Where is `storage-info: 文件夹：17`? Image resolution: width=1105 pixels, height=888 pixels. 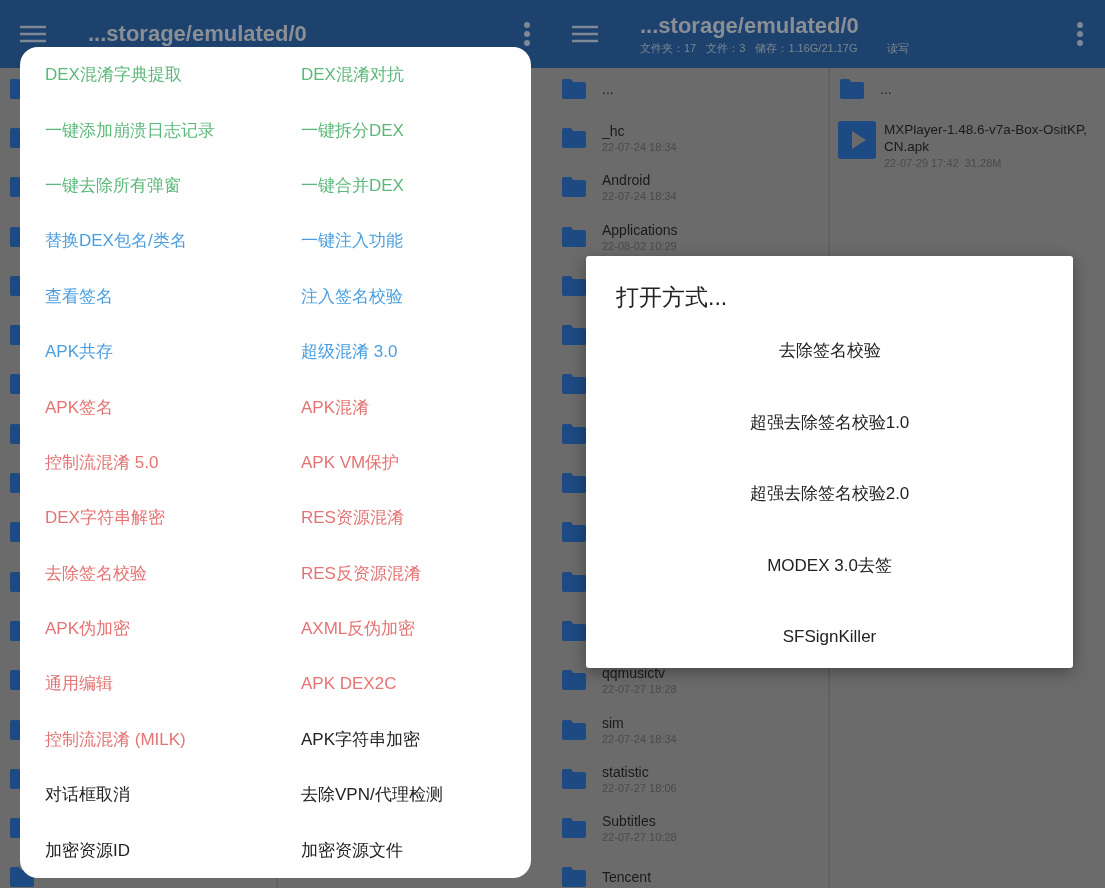
storage-info: 文件夹：17 is located at coordinates (668, 48).